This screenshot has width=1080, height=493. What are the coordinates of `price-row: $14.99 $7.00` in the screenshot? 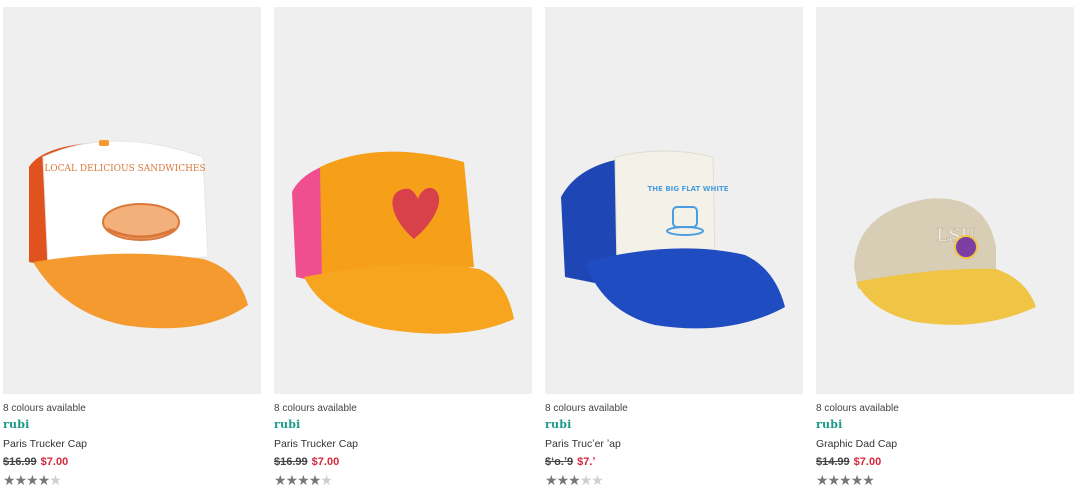 It's located at (945, 462).